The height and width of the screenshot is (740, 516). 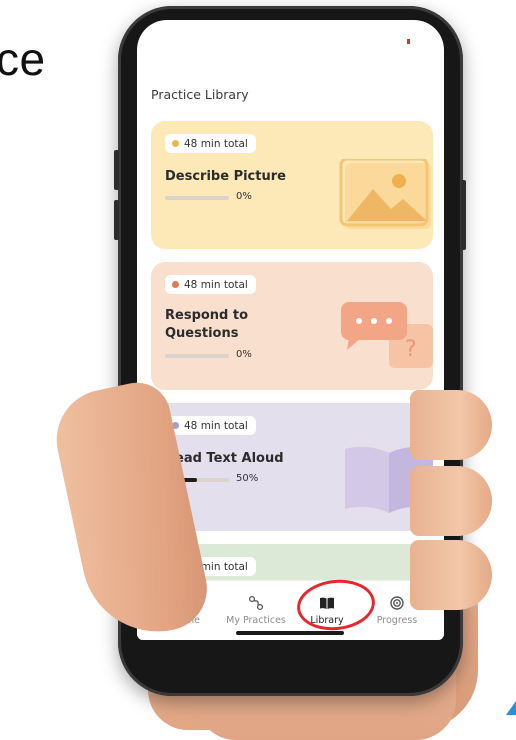 I want to click on picture-icon, so click(x=385, y=194).